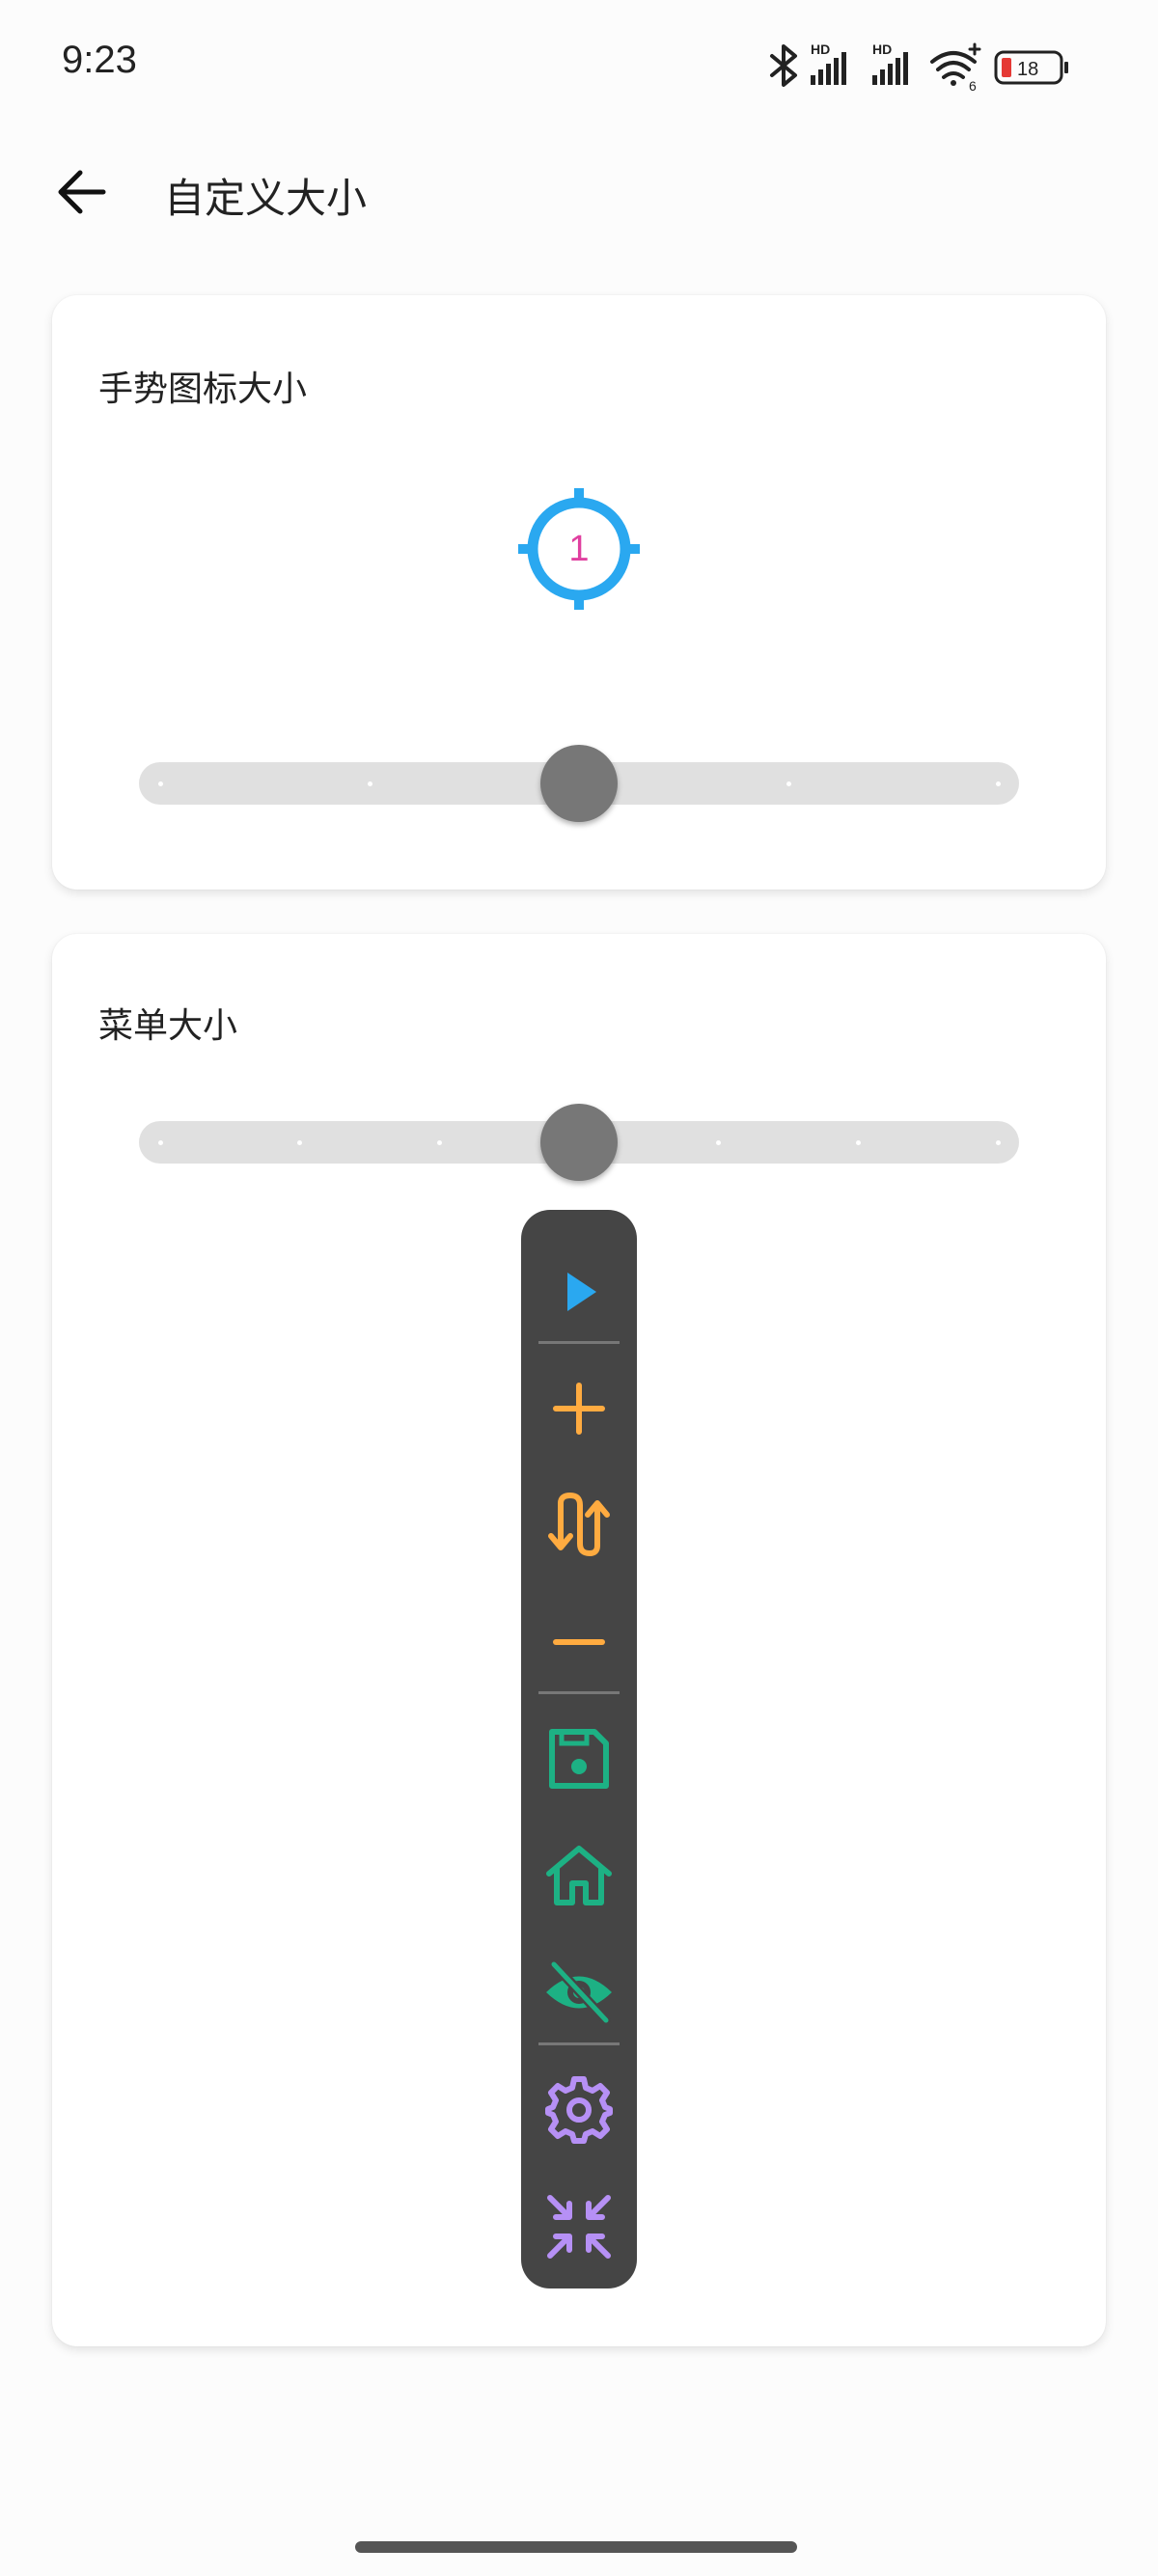 The image size is (1158, 2576). I want to click on cellular-signal-icon-2: HD, so click(890, 63).